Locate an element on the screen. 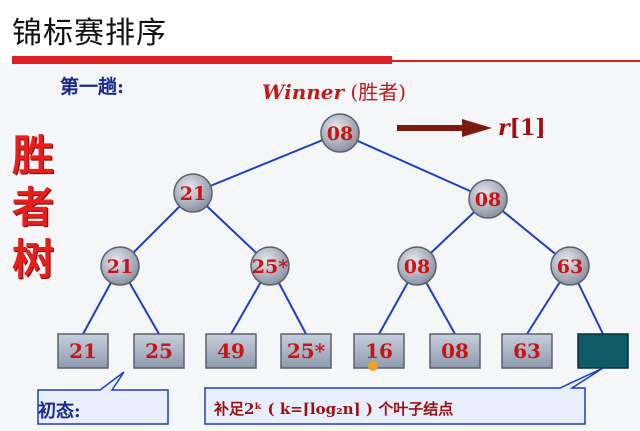 The height and width of the screenshot is (431, 640). node-l2-3: 08 is located at coordinates (417, 266).